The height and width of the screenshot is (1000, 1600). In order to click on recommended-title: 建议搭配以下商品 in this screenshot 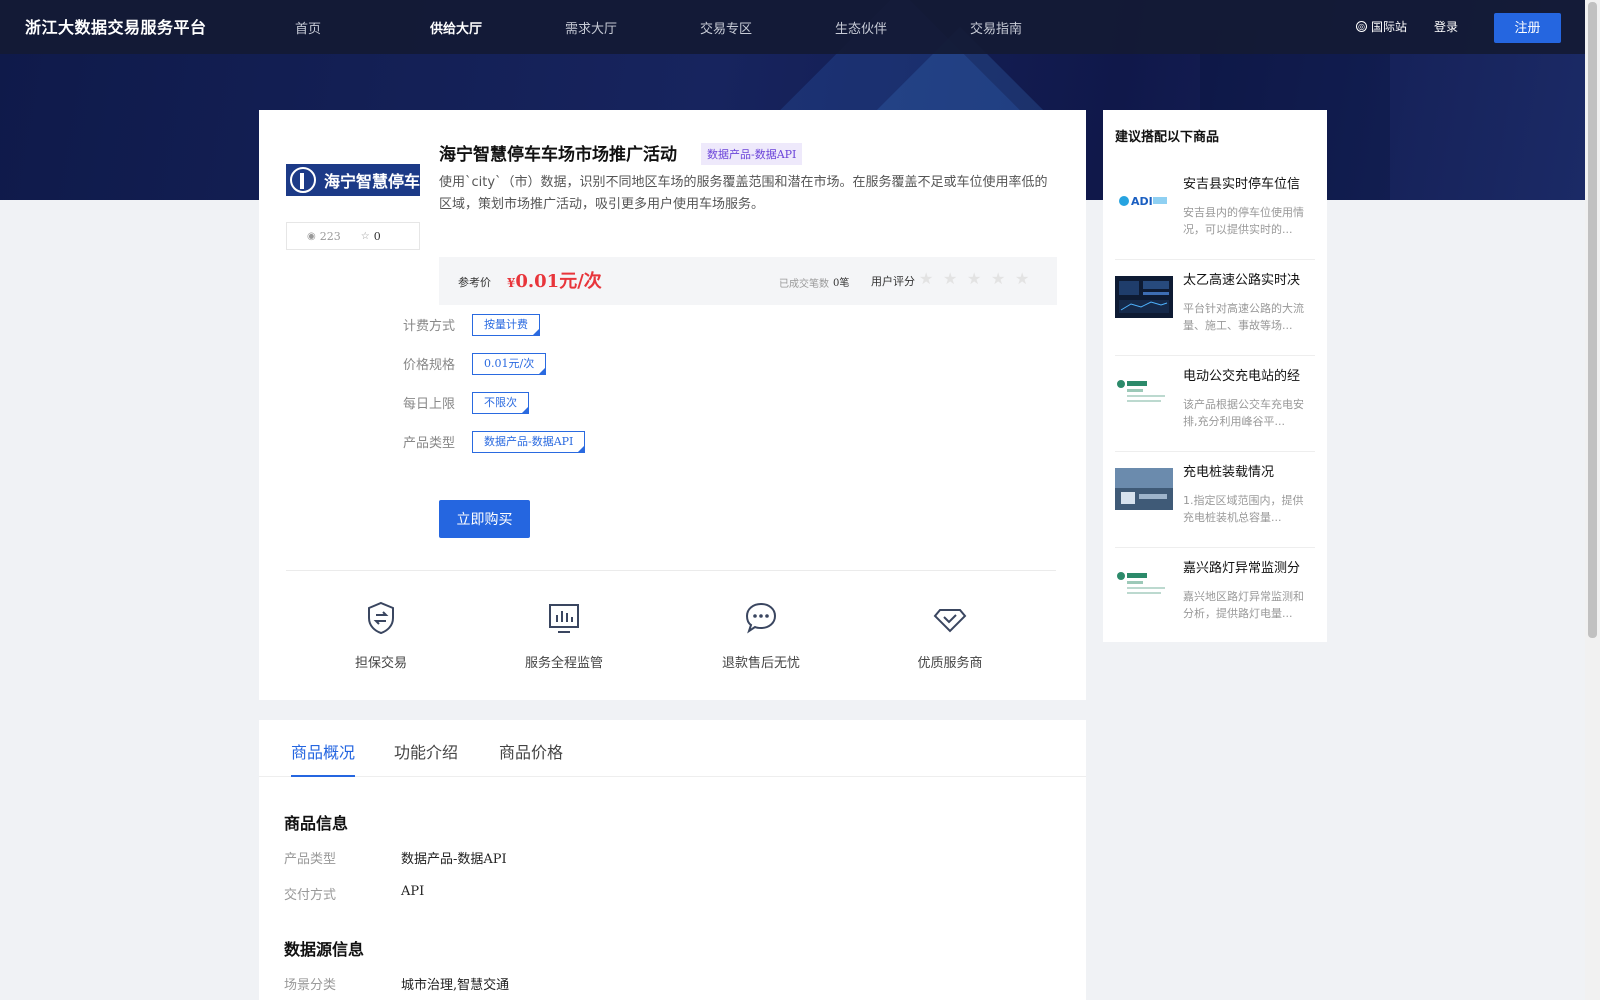, I will do `click(1167, 137)`.